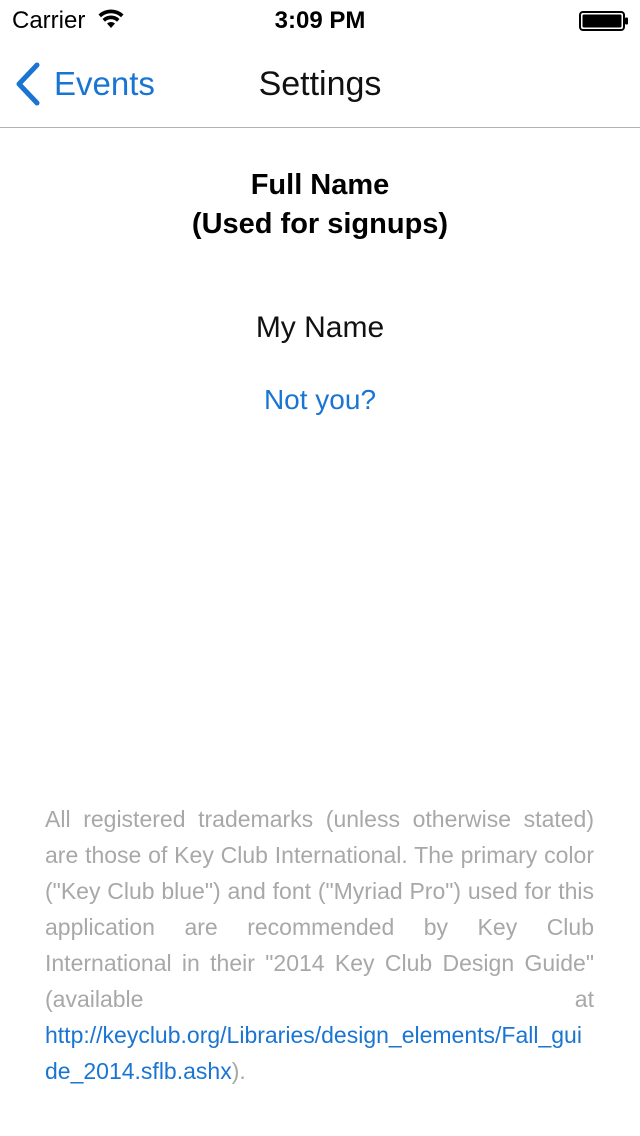  I want to click on page-title: Settings, so click(320, 84).